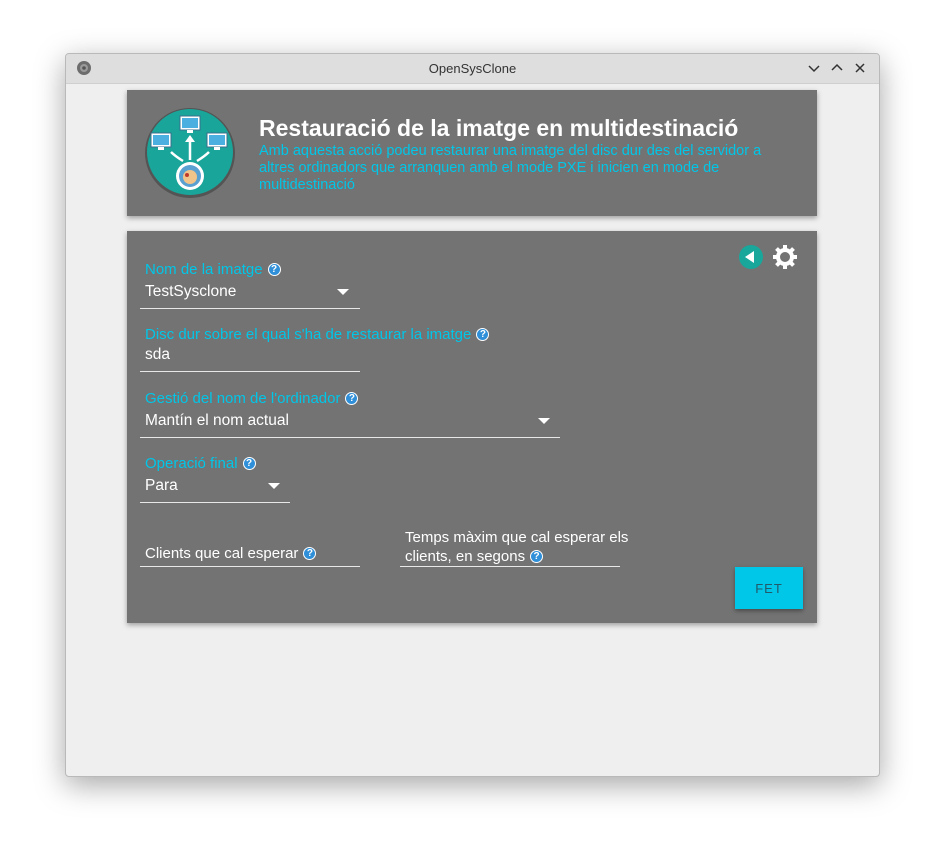  Describe the element at coordinates (222, 553) in the screenshot. I see `clients-wait-label: Clients que cal esperar` at that location.